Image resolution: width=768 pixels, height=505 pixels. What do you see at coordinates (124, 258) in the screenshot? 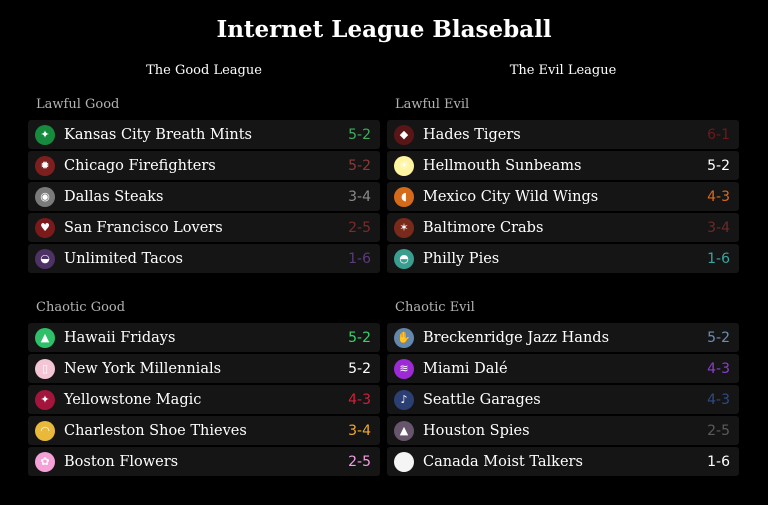
I see `team-name: Unlimited Tacos` at bounding box center [124, 258].